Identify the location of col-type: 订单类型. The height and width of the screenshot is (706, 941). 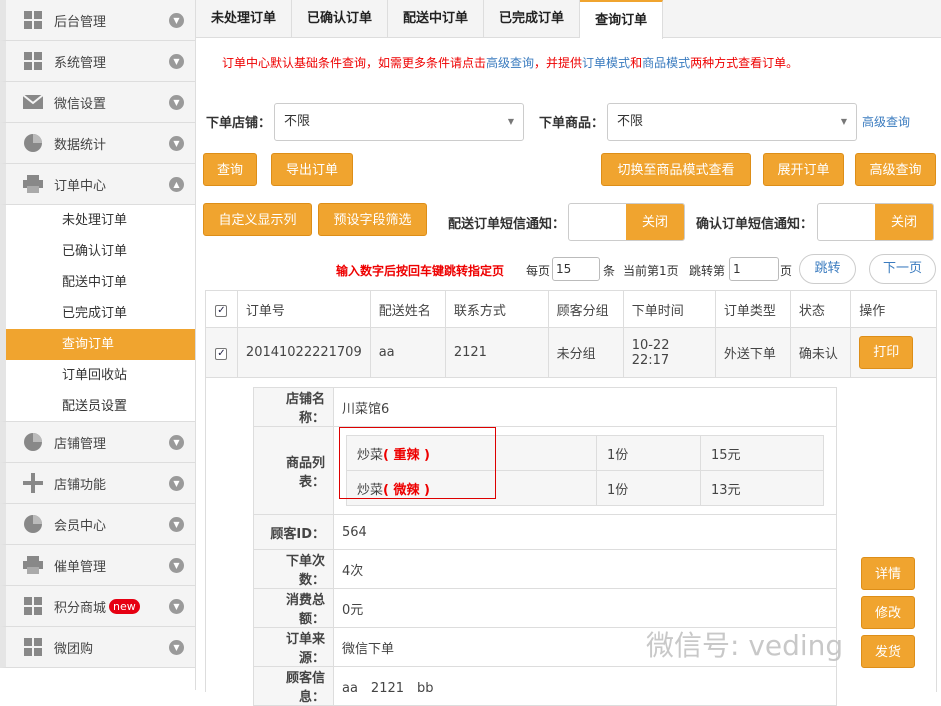
(752, 309).